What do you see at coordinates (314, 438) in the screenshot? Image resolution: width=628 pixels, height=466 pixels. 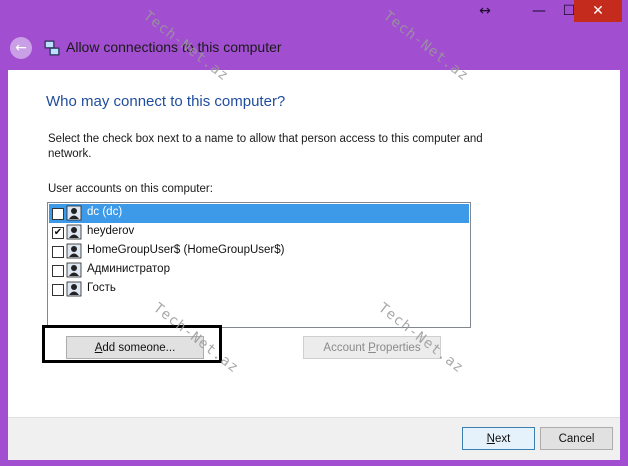 I see `button-bar: Next Cancel` at bounding box center [314, 438].